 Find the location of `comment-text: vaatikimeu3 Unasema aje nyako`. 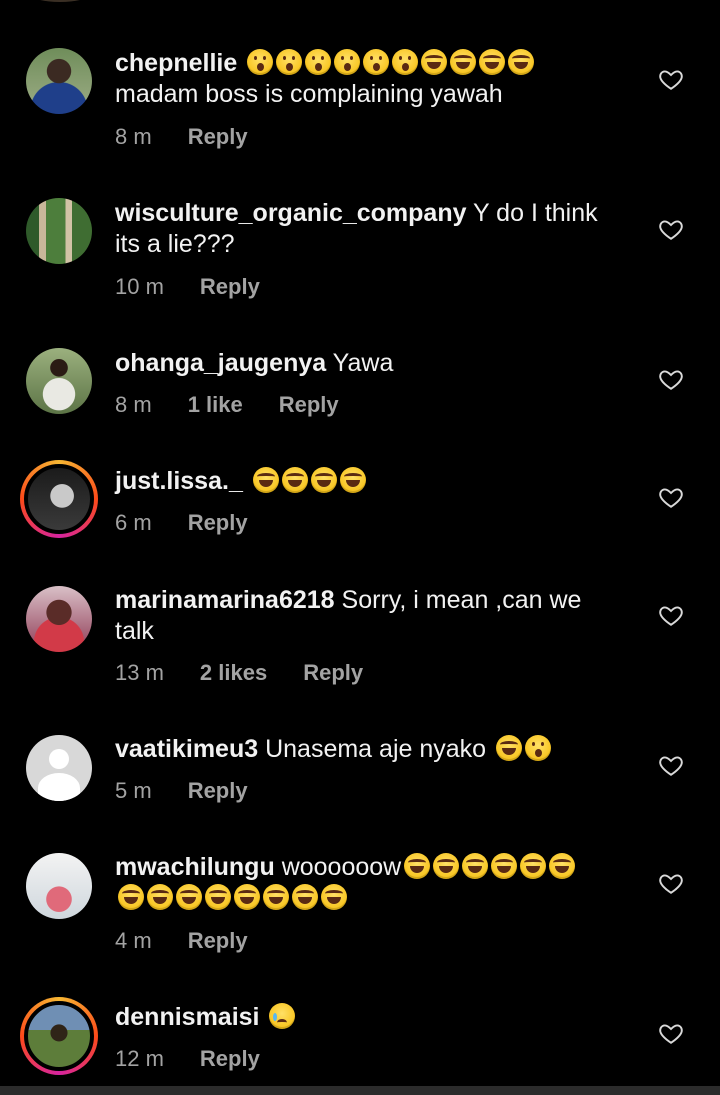

comment-text: vaatikimeu3 Unasema aje nyako is located at coordinates (365, 749).